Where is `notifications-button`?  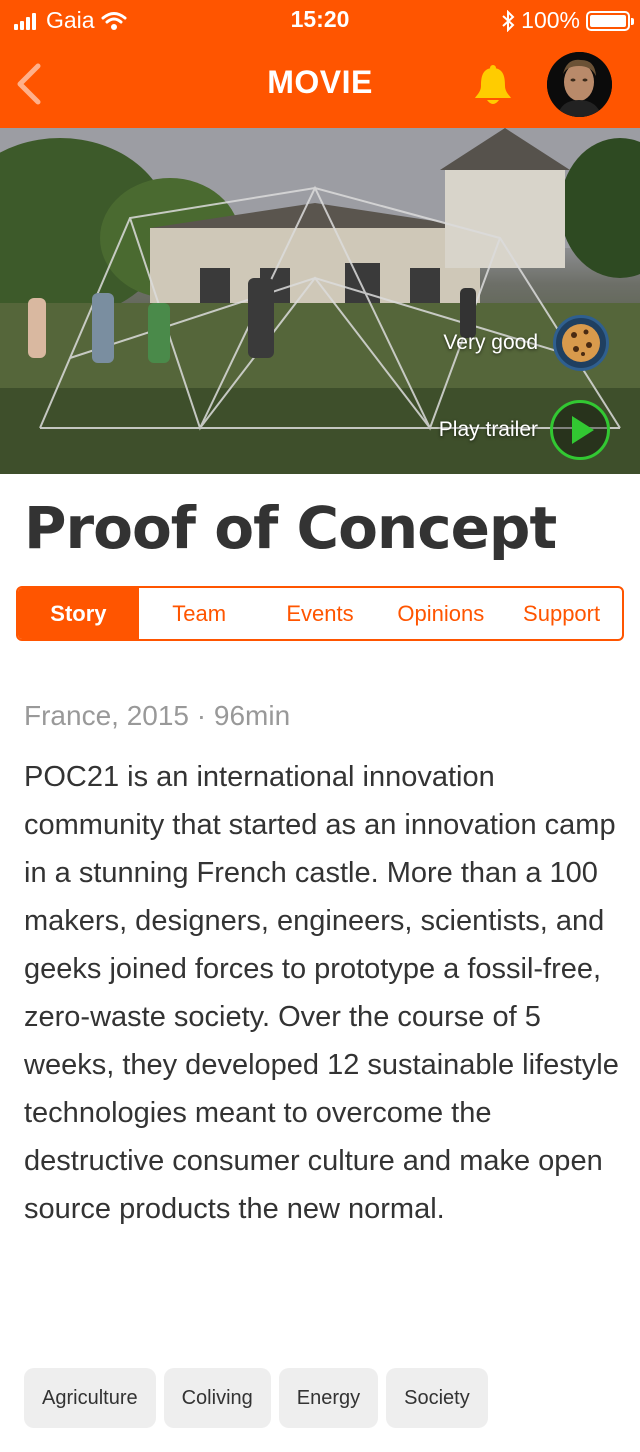
notifications-button is located at coordinates (493, 85).